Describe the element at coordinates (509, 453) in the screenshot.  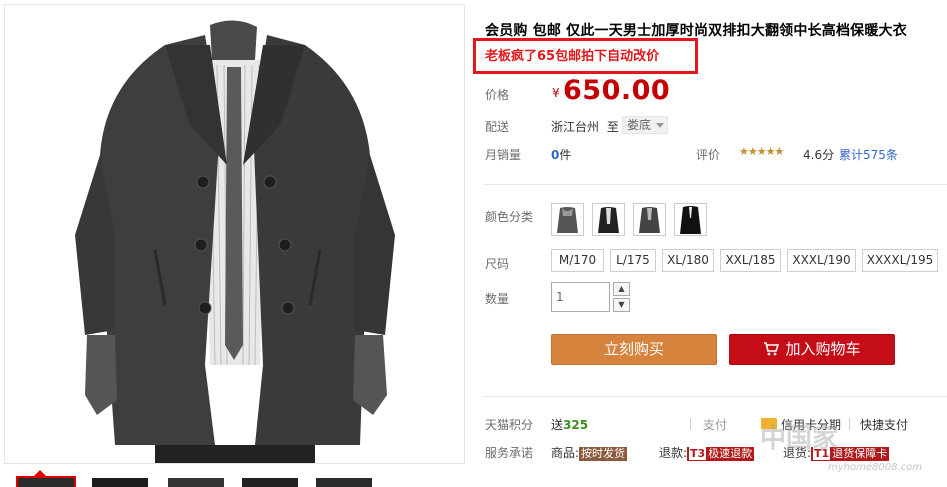
I see `service-label: 服务承诺` at that location.